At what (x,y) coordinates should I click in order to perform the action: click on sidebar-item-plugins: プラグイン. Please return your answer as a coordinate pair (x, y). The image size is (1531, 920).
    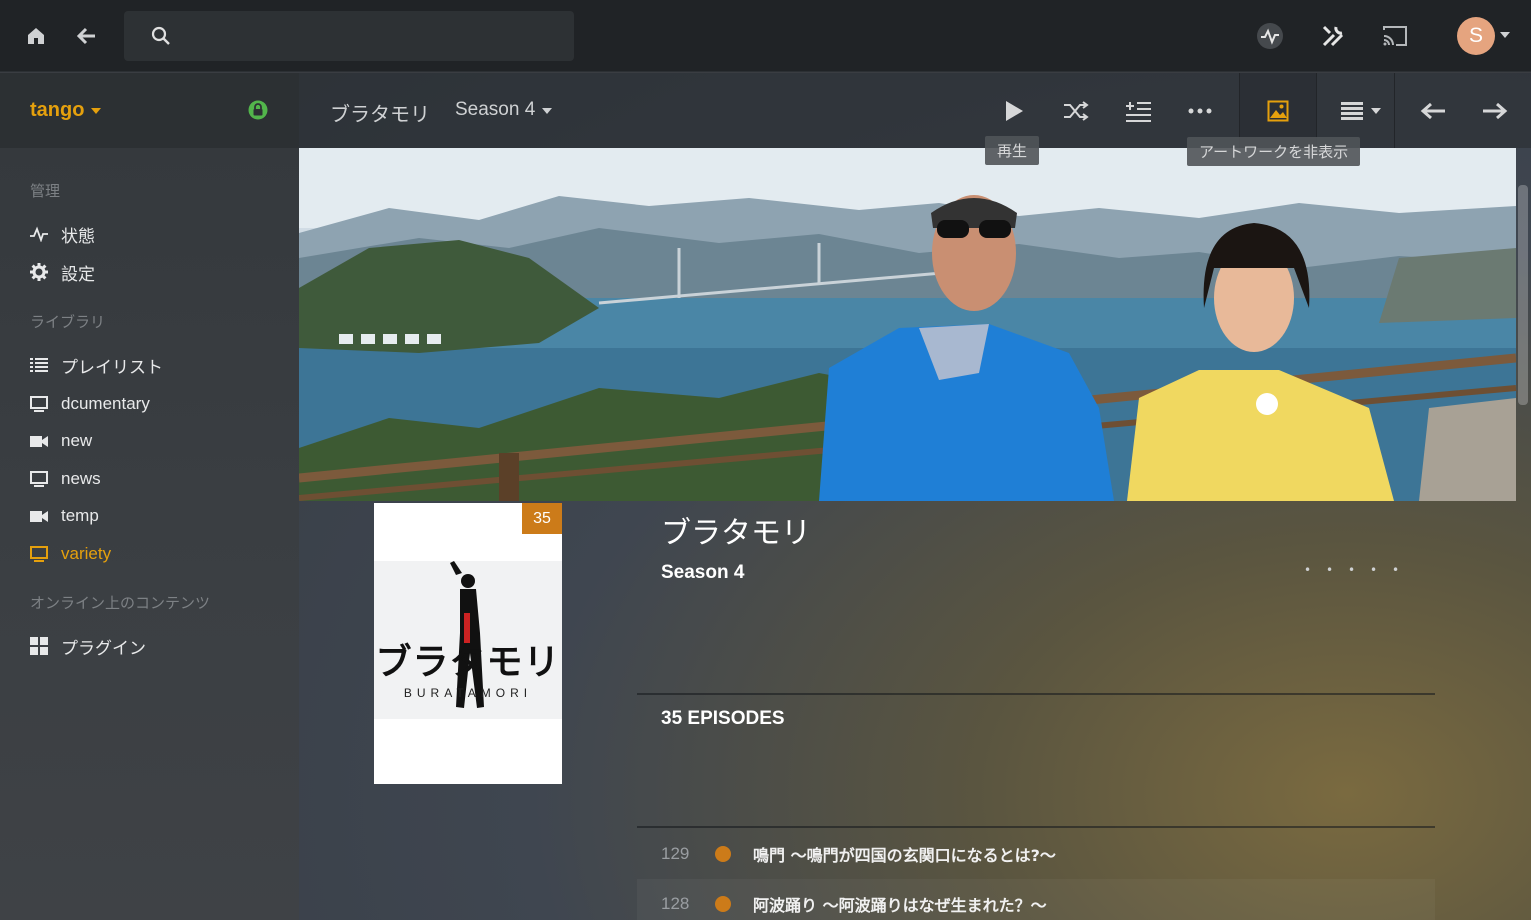
    Looking at the image, I should click on (158, 646).